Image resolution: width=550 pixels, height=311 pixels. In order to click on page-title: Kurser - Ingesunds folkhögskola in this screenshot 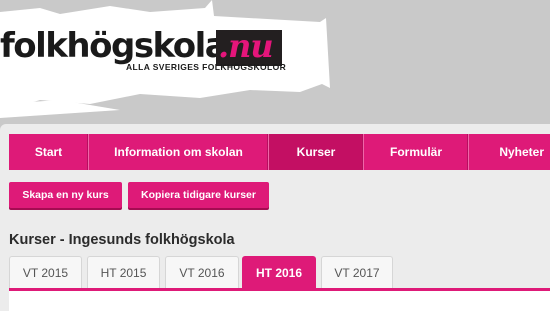, I will do `click(122, 240)`.